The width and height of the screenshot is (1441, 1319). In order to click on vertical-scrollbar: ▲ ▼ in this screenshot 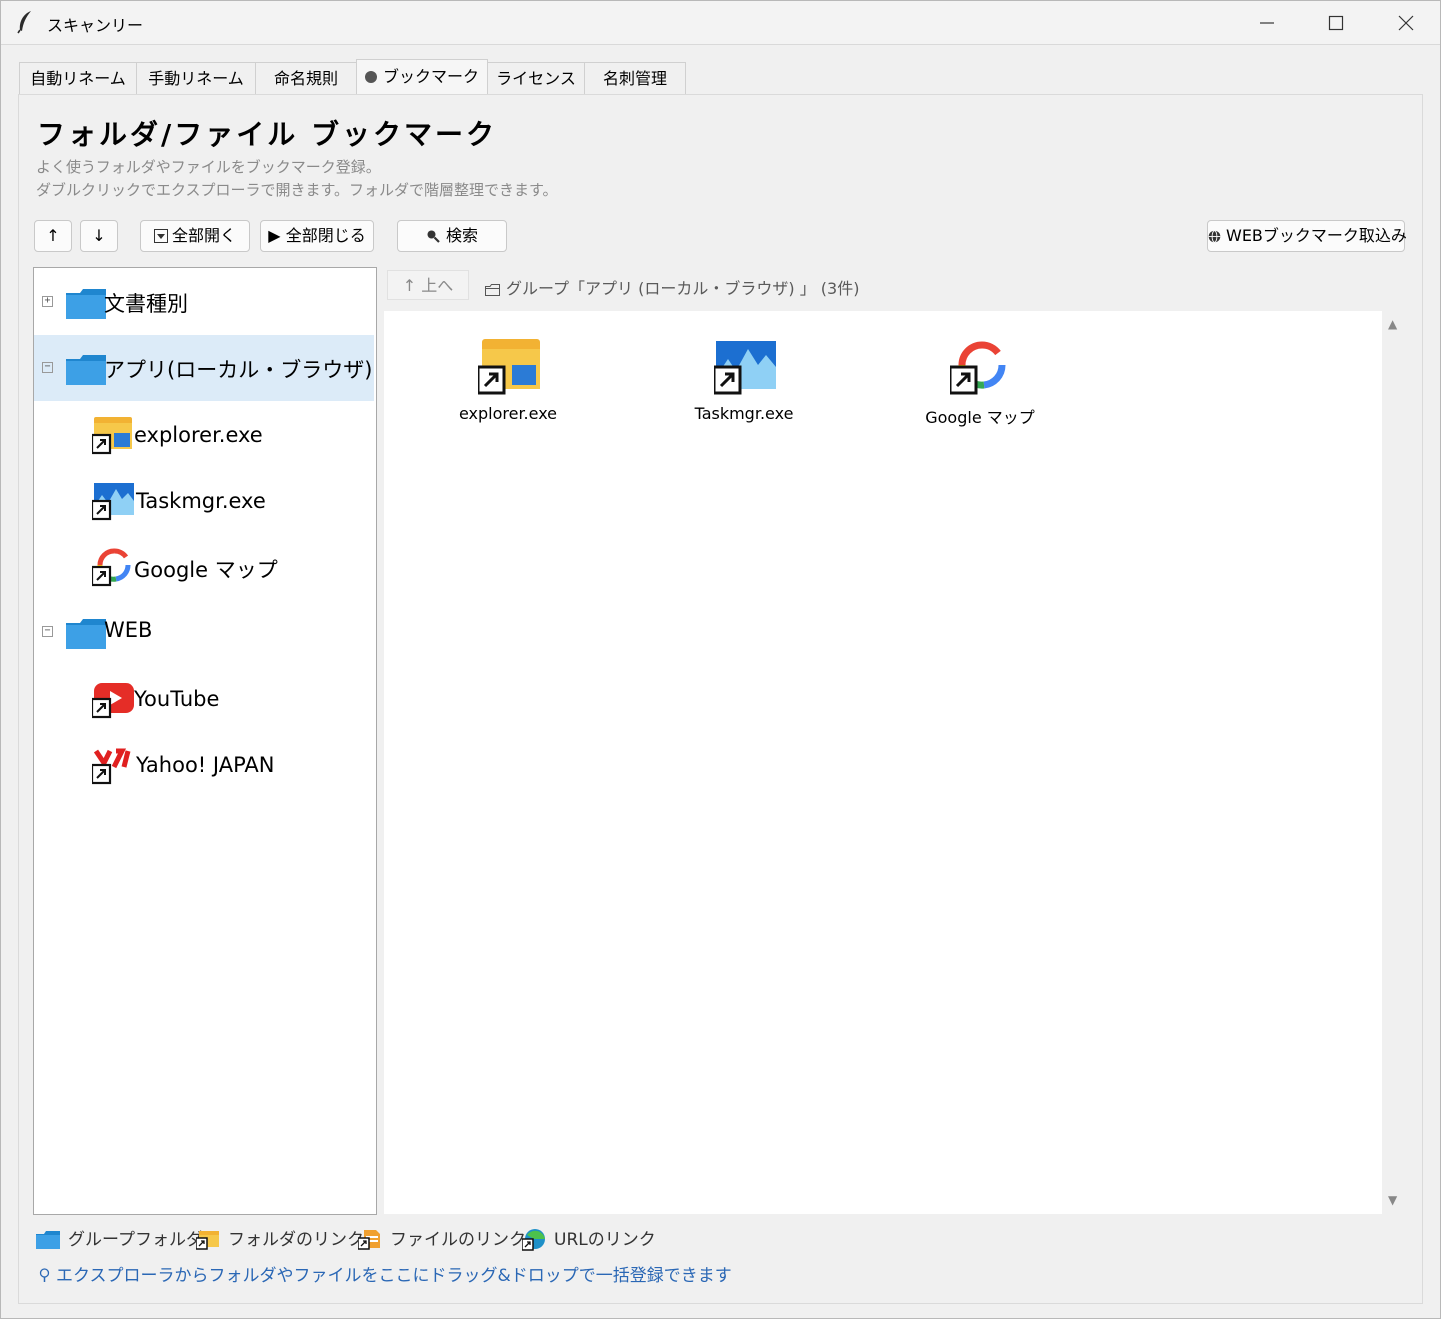, I will do `click(1394, 762)`.